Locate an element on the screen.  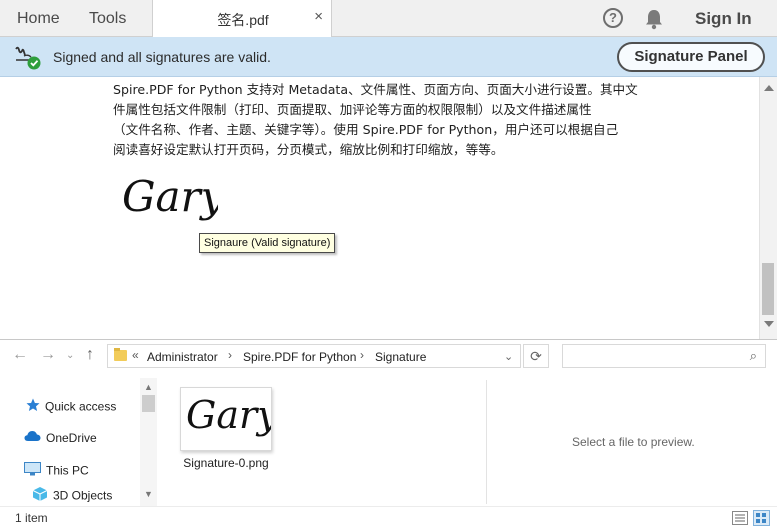
nav-item-label: This PC is located at coordinates (67, 470).